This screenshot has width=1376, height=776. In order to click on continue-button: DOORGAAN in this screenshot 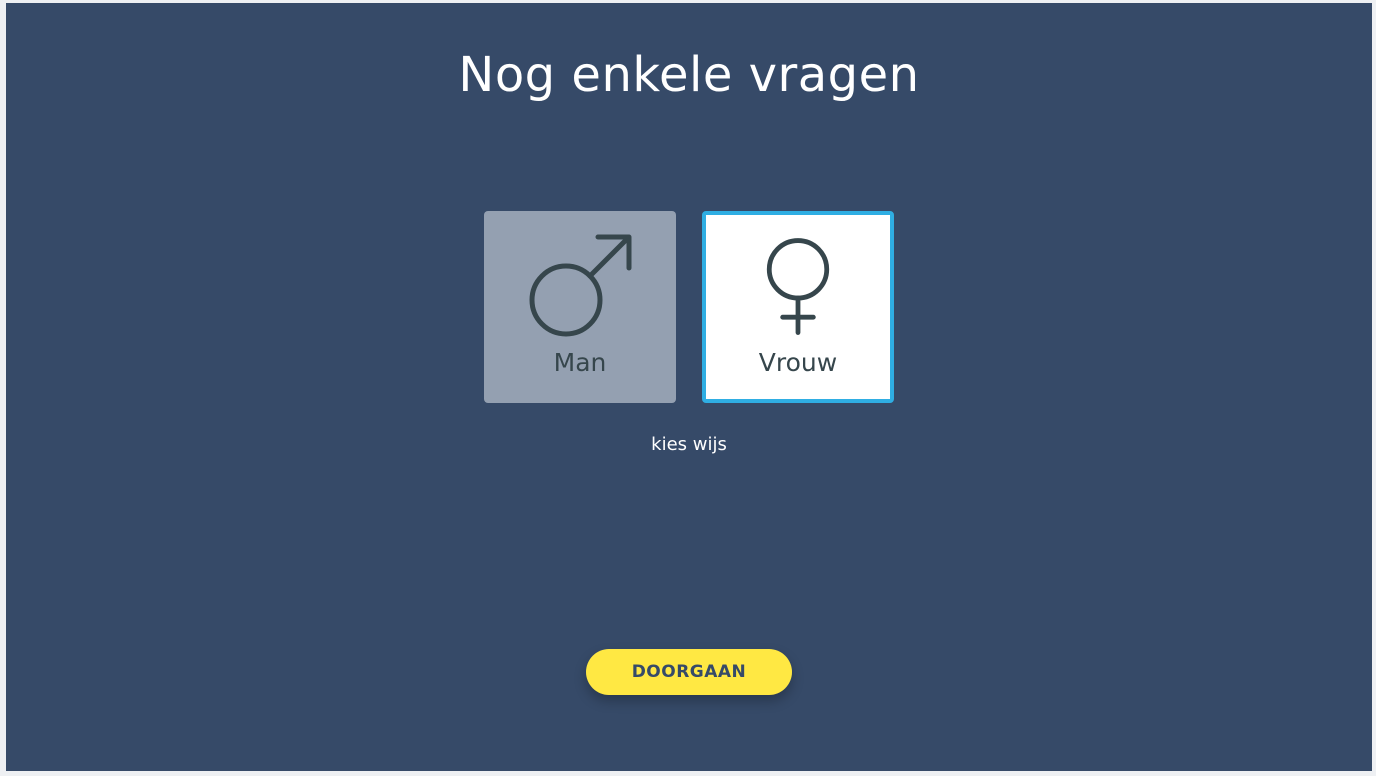, I will do `click(689, 672)`.